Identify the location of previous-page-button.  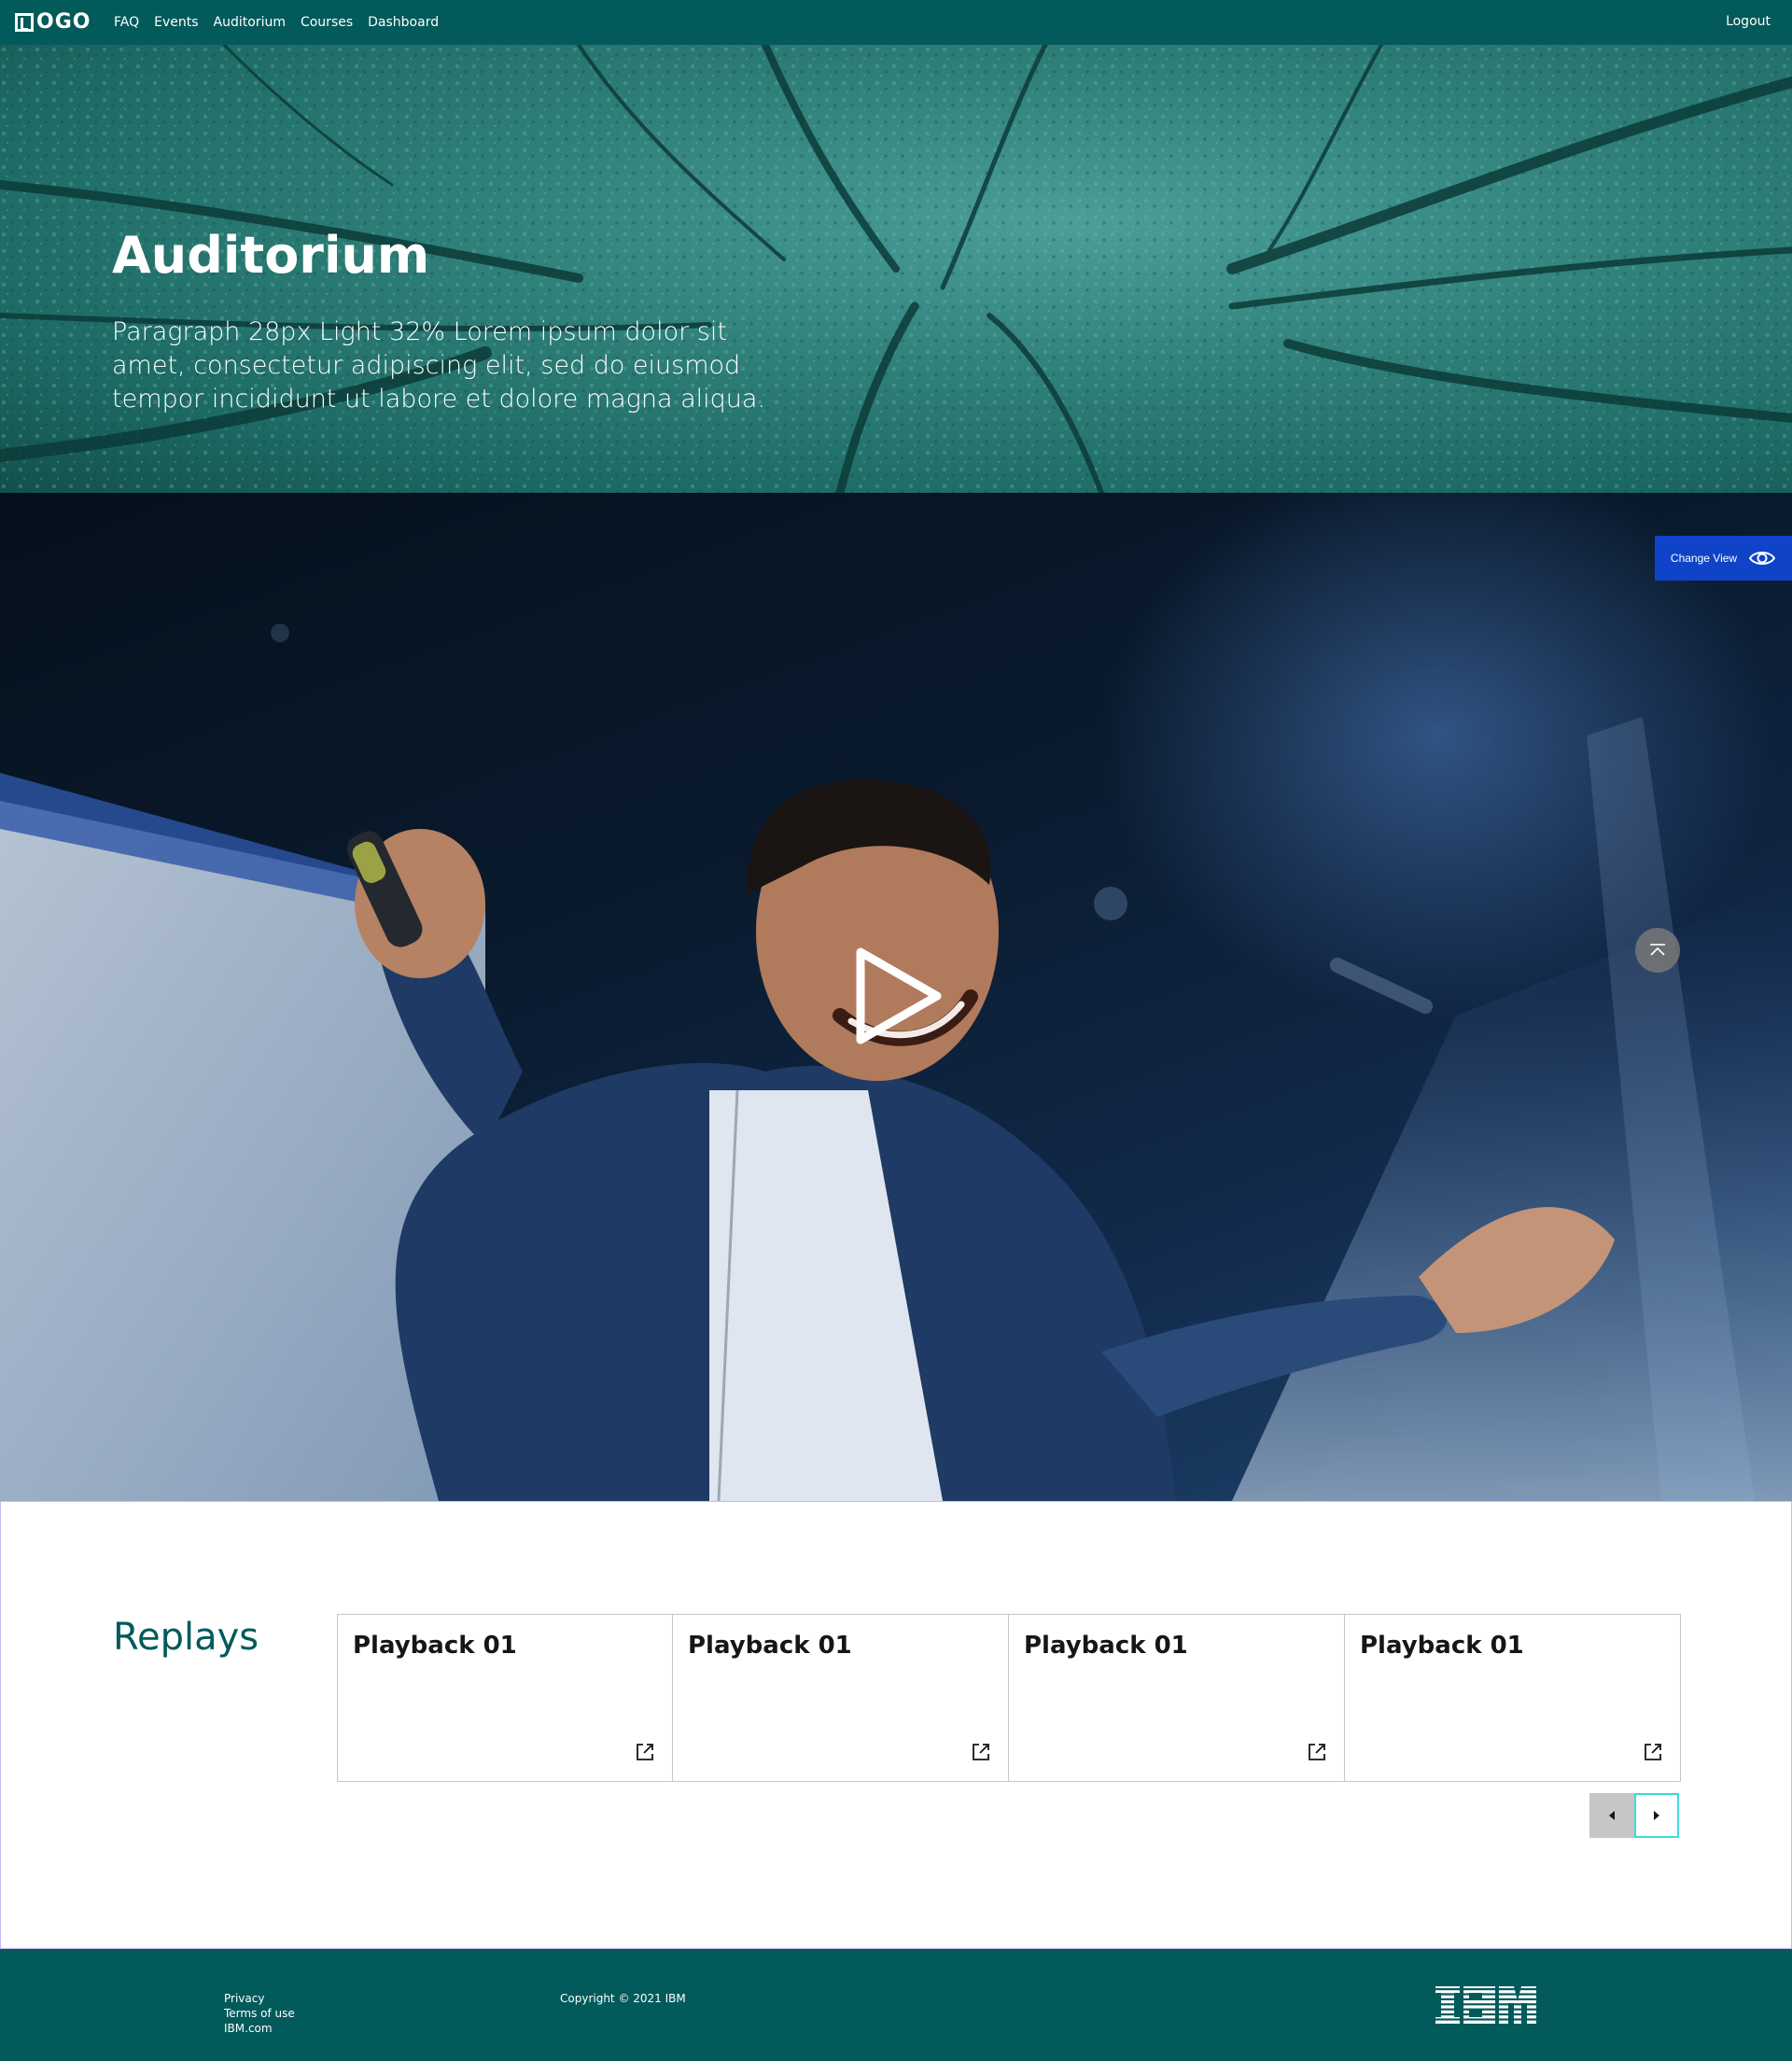
(1611, 1815).